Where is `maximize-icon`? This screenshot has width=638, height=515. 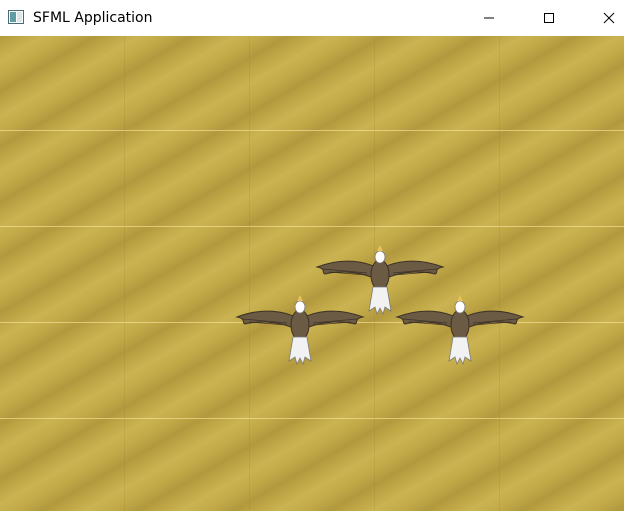 maximize-icon is located at coordinates (549, 17).